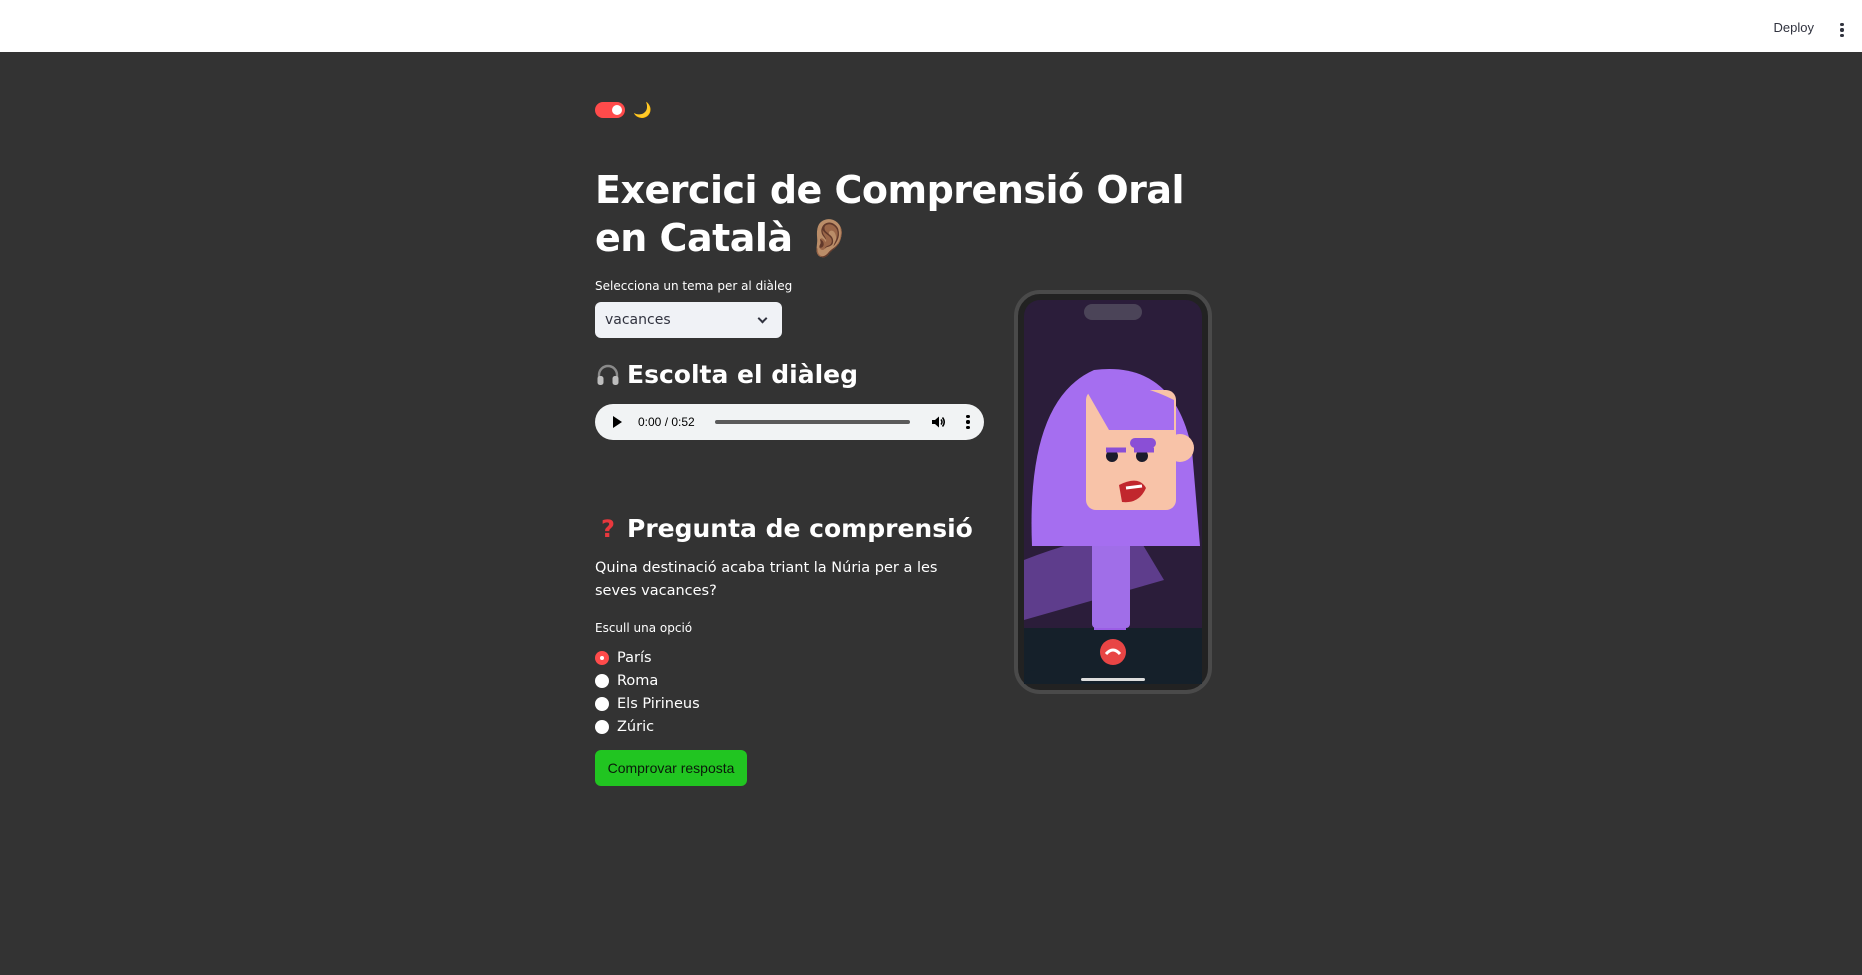 This screenshot has height=975, width=1862. Describe the element at coordinates (671, 768) in the screenshot. I see `check-answer-button: Comprovar resposta` at that location.